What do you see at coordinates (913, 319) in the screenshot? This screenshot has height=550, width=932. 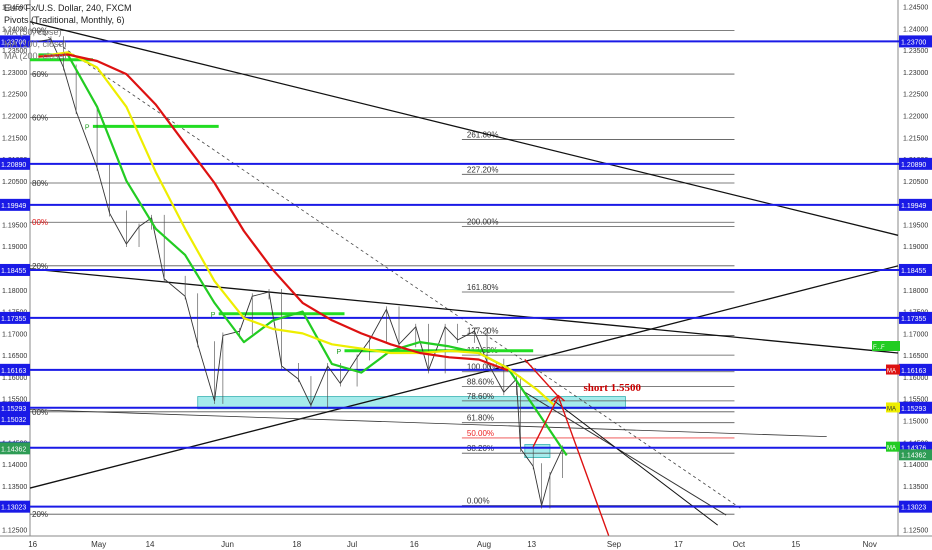 I see `key-level-badge-label: 1.17355` at bounding box center [913, 319].